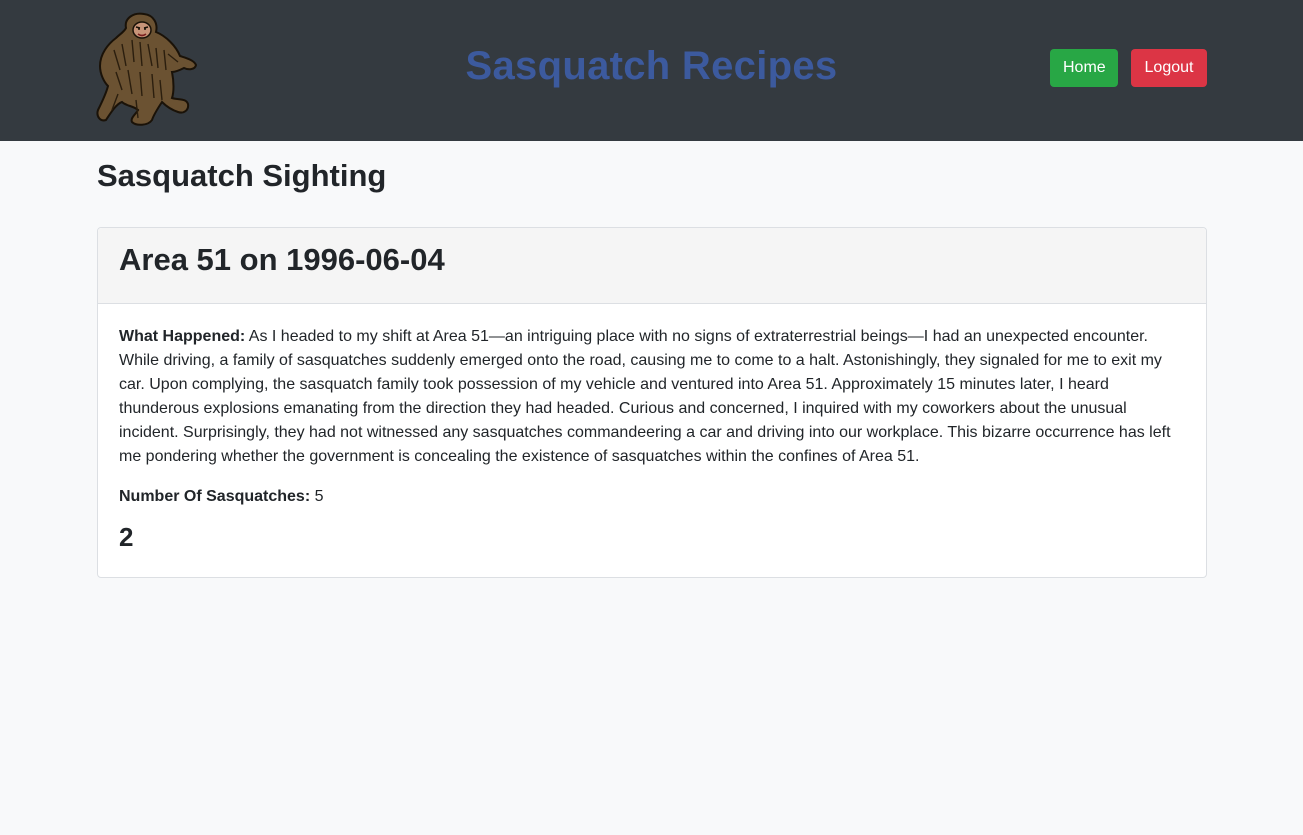 This screenshot has height=835, width=1303. What do you see at coordinates (1169, 68) in the screenshot?
I see `logout-button: Logout` at bounding box center [1169, 68].